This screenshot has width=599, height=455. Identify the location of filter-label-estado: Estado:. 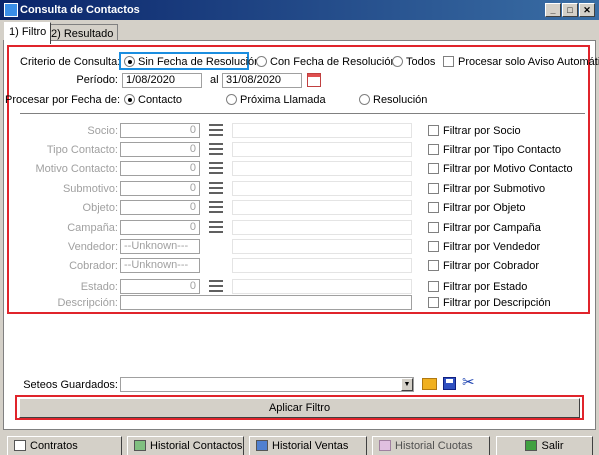
(99, 287).